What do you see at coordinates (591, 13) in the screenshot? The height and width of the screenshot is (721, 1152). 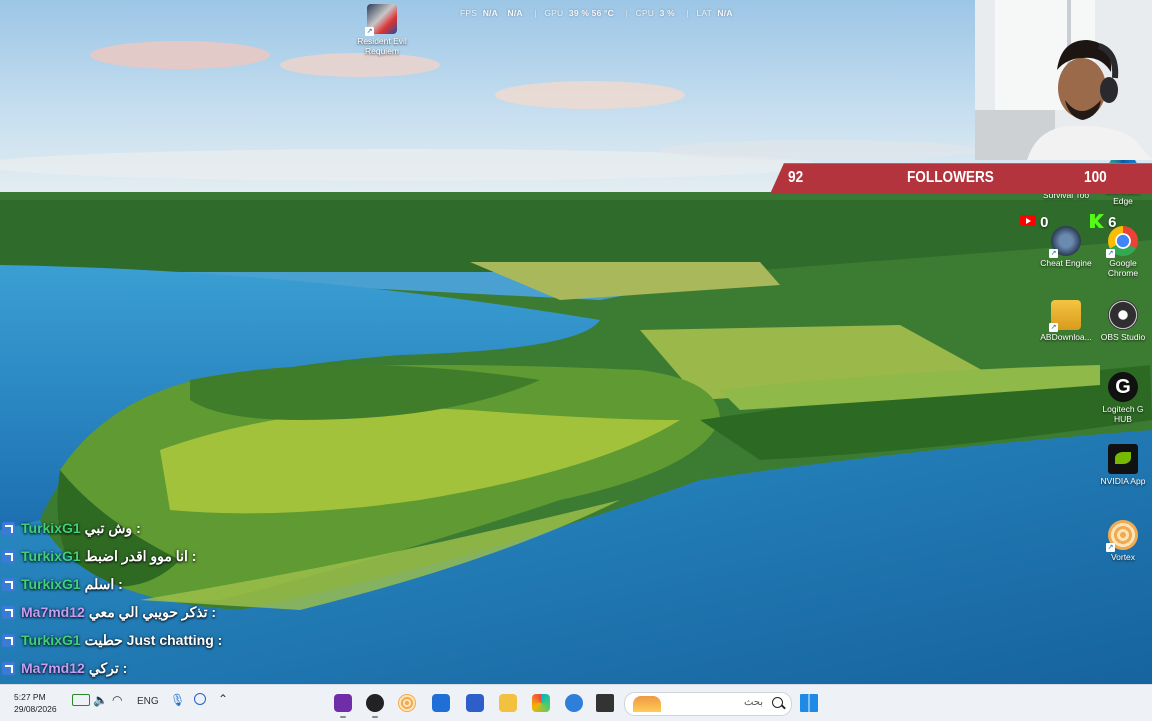 I see `gpu-value: 39 % 56 °C` at bounding box center [591, 13].